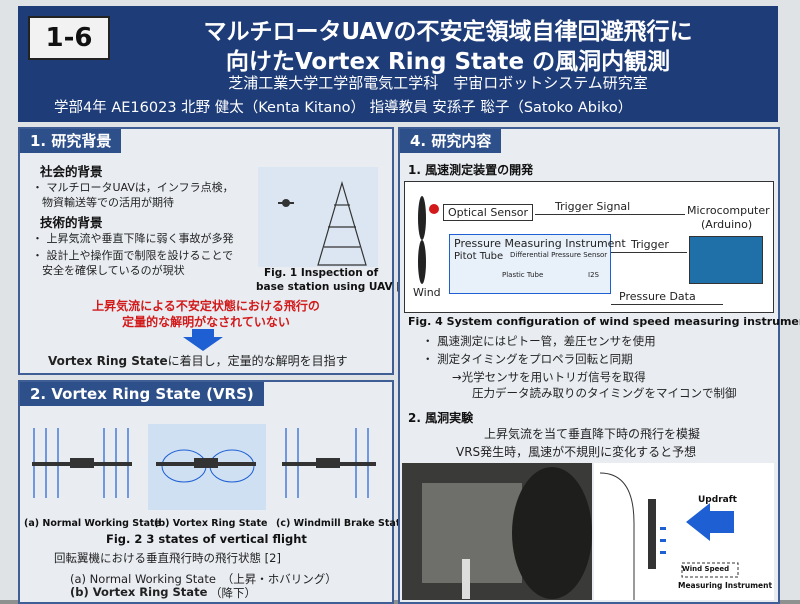  Describe the element at coordinates (593, 275) in the screenshot. I see `i2s-label: I2S` at that location.